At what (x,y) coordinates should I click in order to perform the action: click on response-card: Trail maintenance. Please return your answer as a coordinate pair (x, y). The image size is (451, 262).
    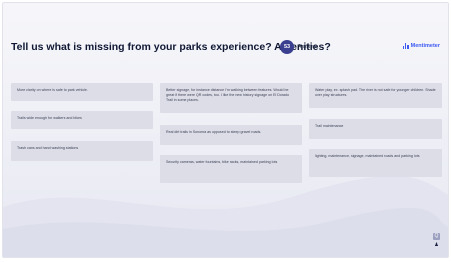
    Looking at the image, I should click on (375, 129).